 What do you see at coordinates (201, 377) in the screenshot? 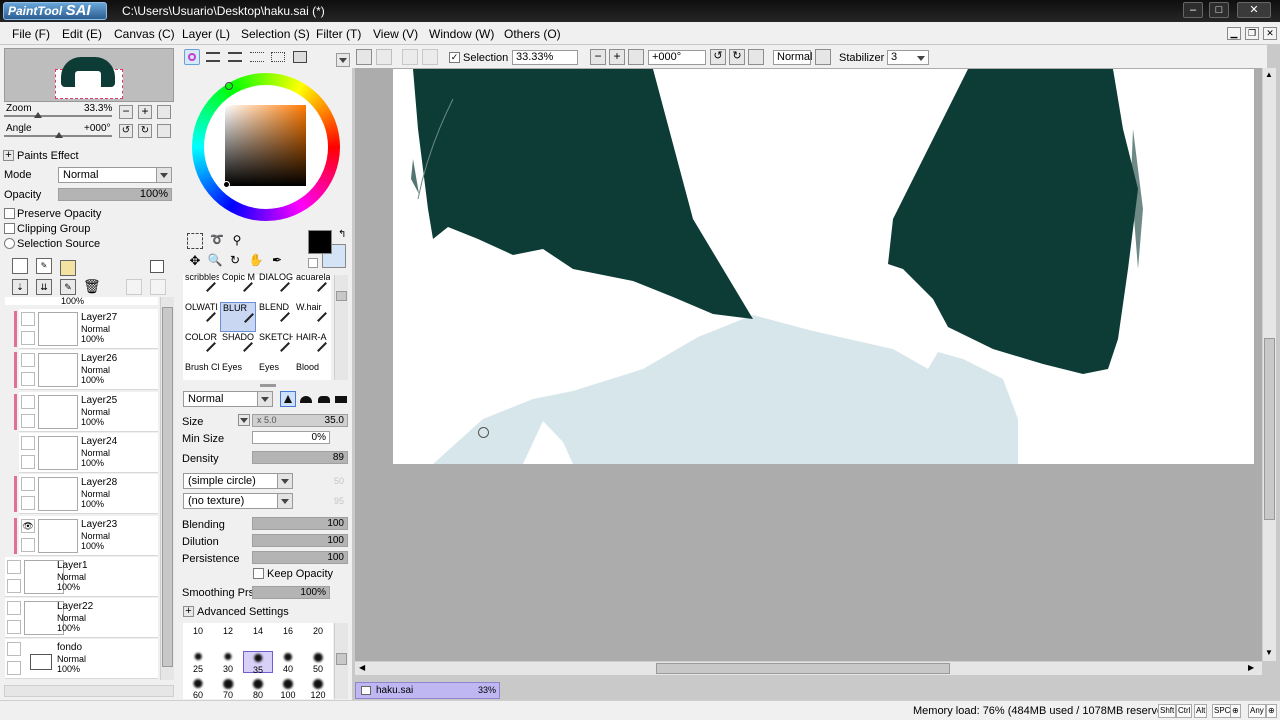
I see `brush-slot: Brush Cl` at bounding box center [201, 377].